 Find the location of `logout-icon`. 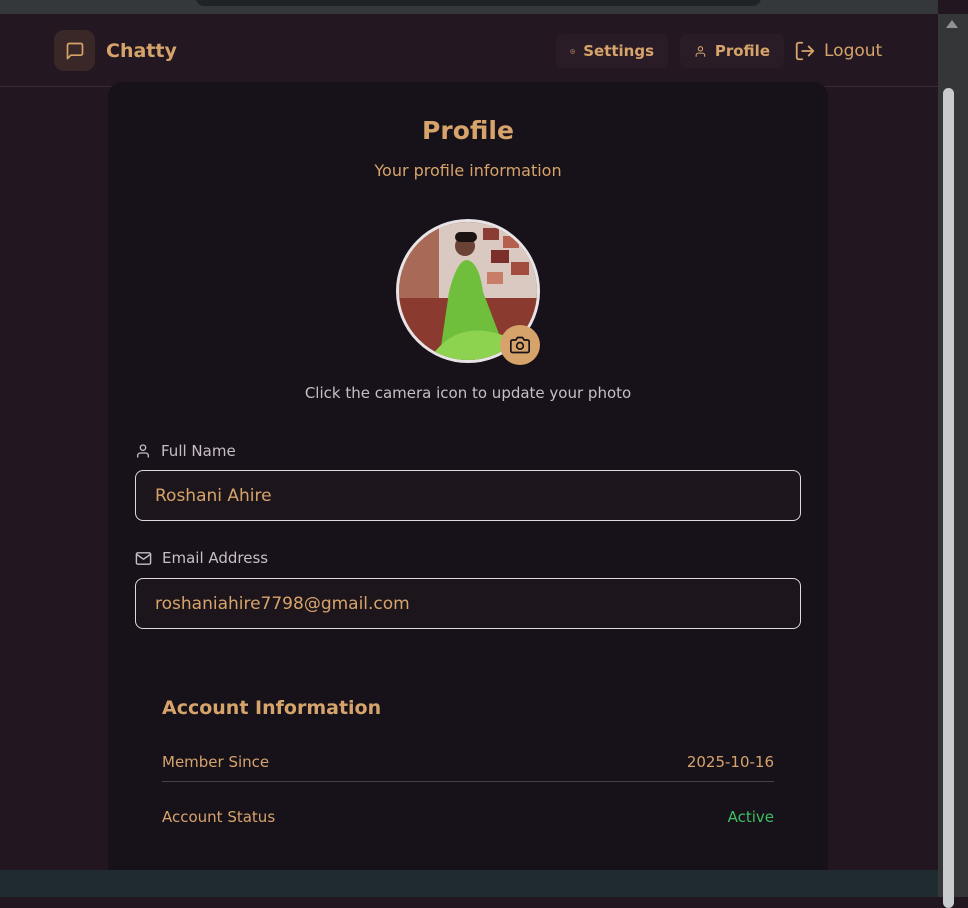

logout-icon is located at coordinates (805, 51).